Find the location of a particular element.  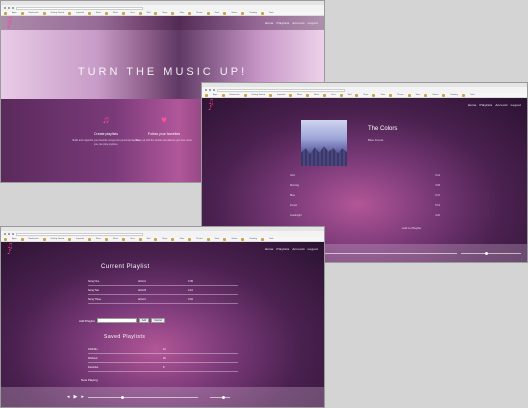

table-cell: 4:10 is located at coordinates (190, 290).